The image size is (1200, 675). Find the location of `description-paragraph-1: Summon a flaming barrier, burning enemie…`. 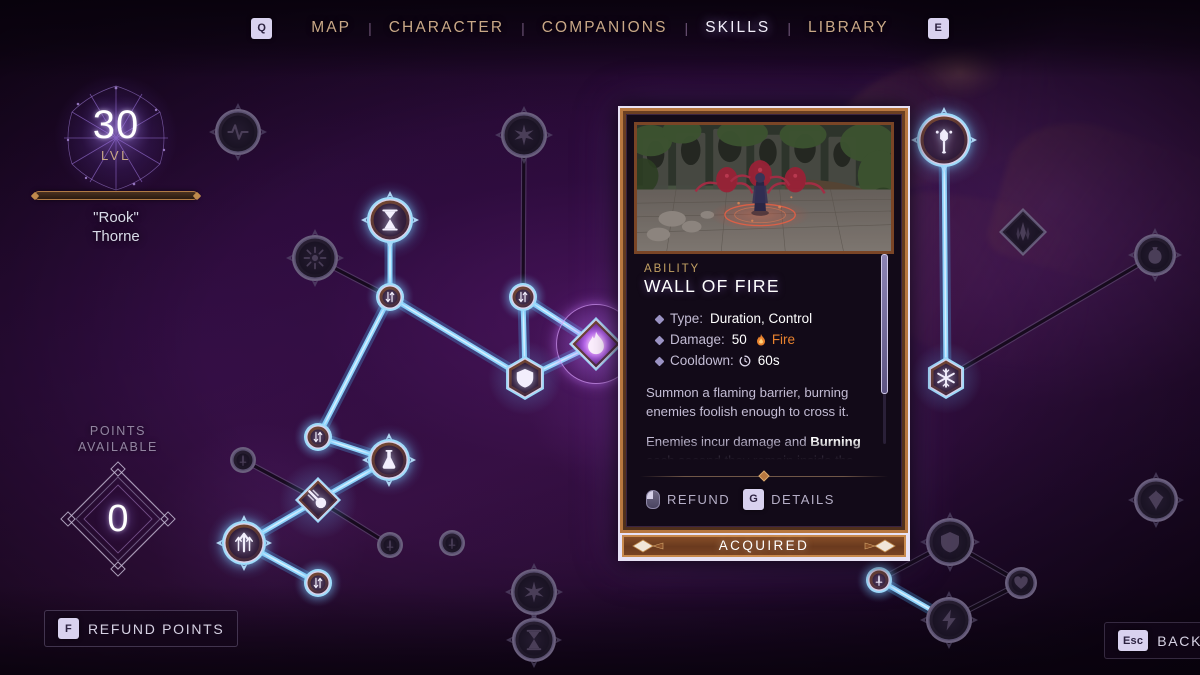

description-paragraph-1: Summon a flaming barrier, burning enemie… is located at coordinates (748, 401).